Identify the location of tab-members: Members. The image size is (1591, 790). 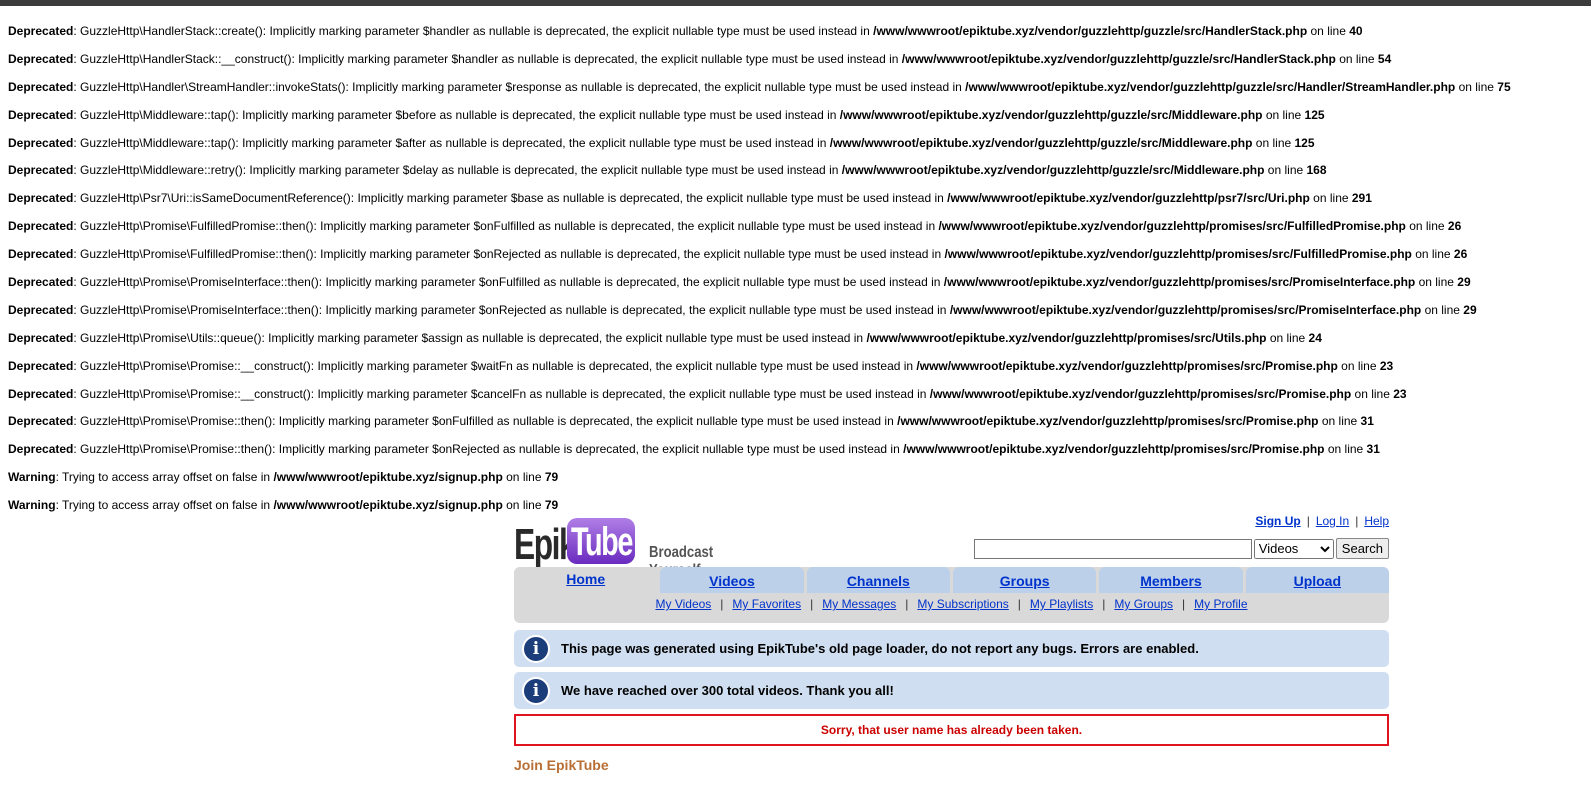
(1171, 580).